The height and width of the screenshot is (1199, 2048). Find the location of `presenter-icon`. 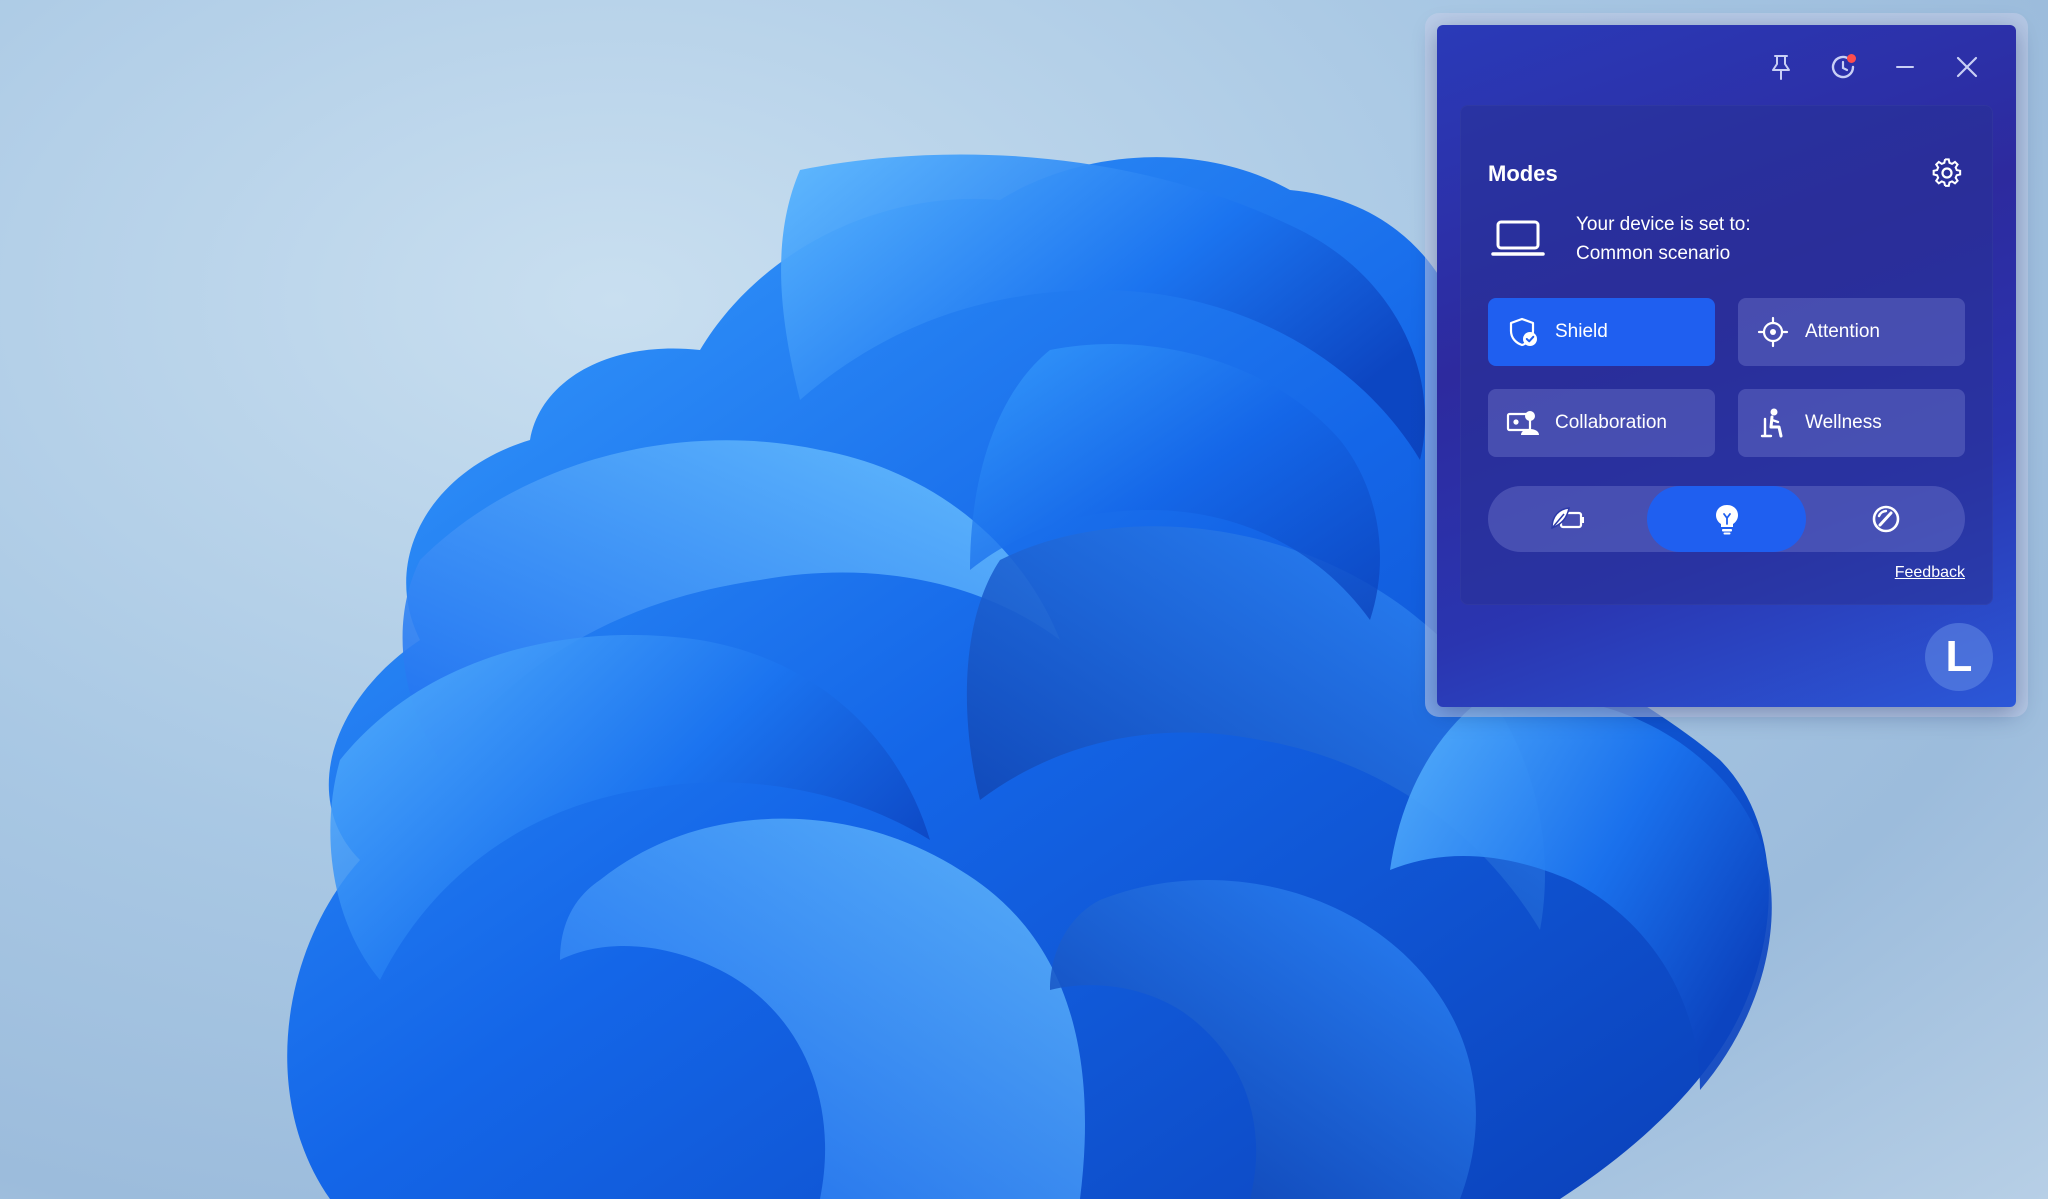

presenter-icon is located at coordinates (1523, 423).